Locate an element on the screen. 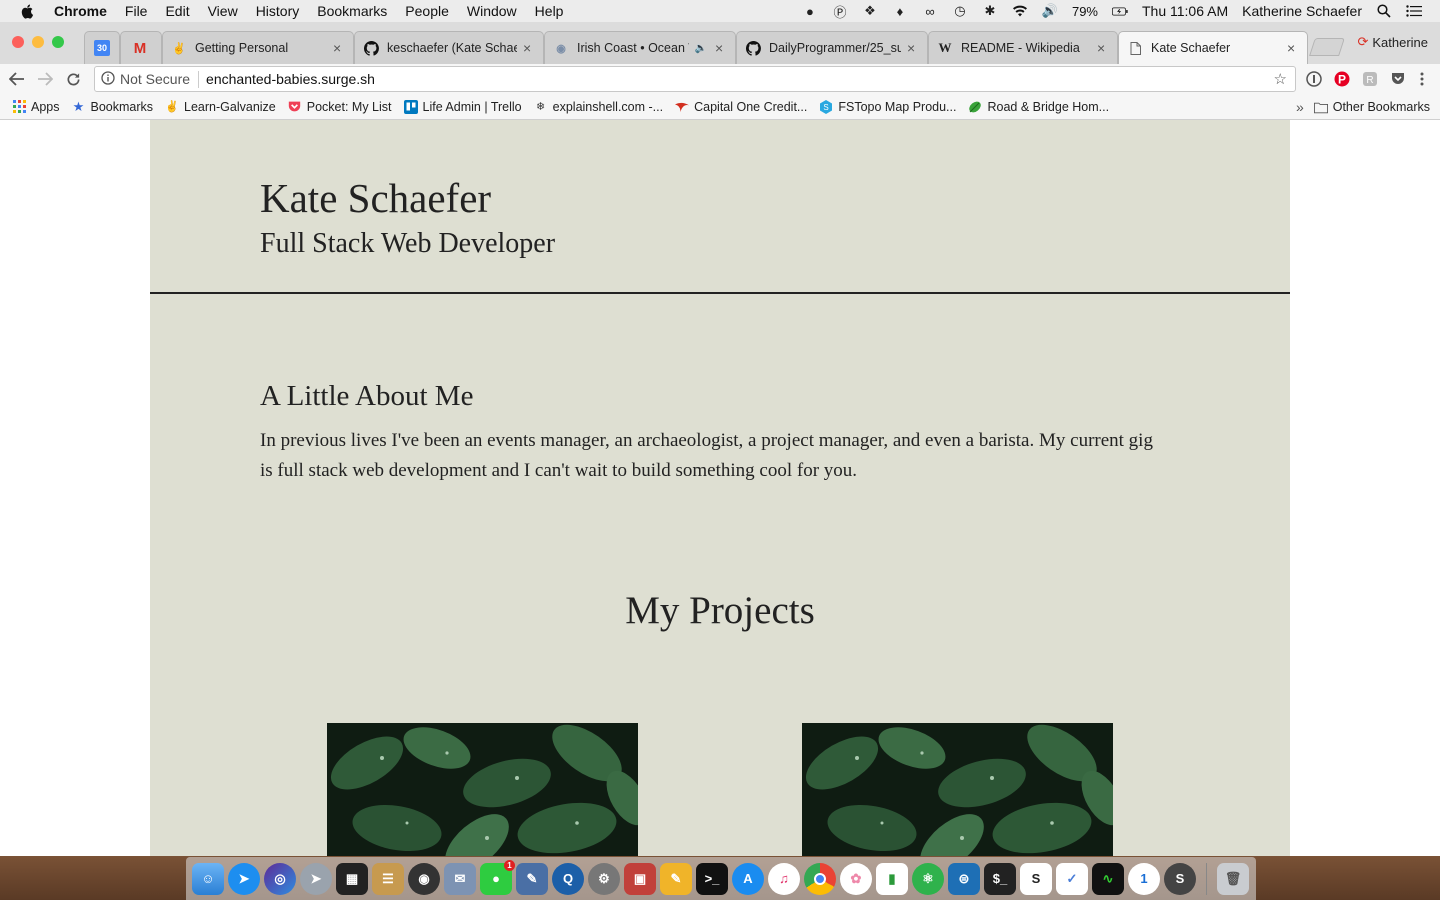 The image size is (1440, 900). bookmark-bookmarks: ★ Bookmarks is located at coordinates (112, 106).